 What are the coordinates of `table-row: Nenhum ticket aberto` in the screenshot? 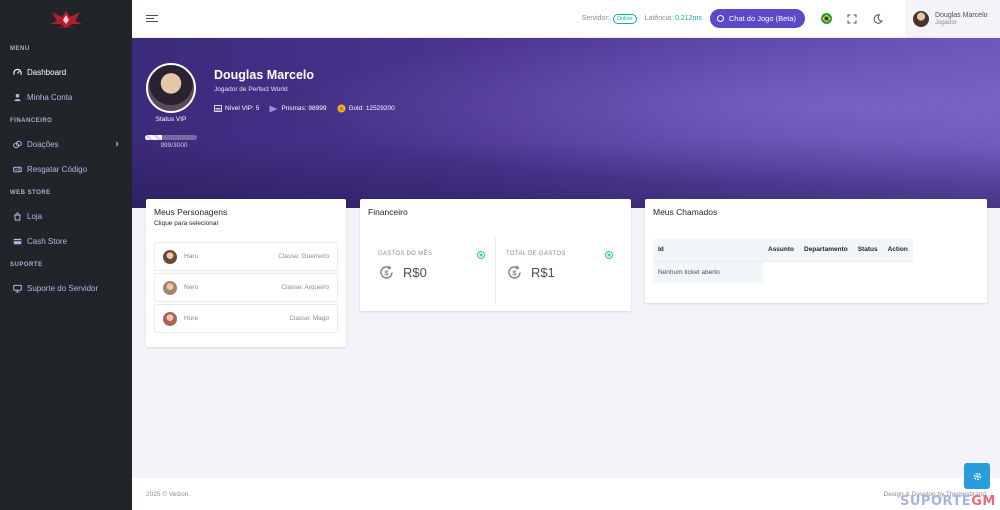 It's located at (783, 272).